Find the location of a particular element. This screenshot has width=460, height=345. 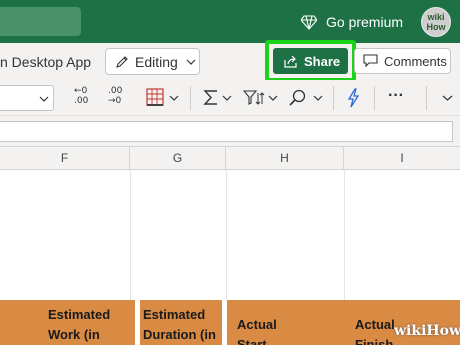

header-cell-estimated-work: Estimated Work (in is located at coordinates (79, 325).